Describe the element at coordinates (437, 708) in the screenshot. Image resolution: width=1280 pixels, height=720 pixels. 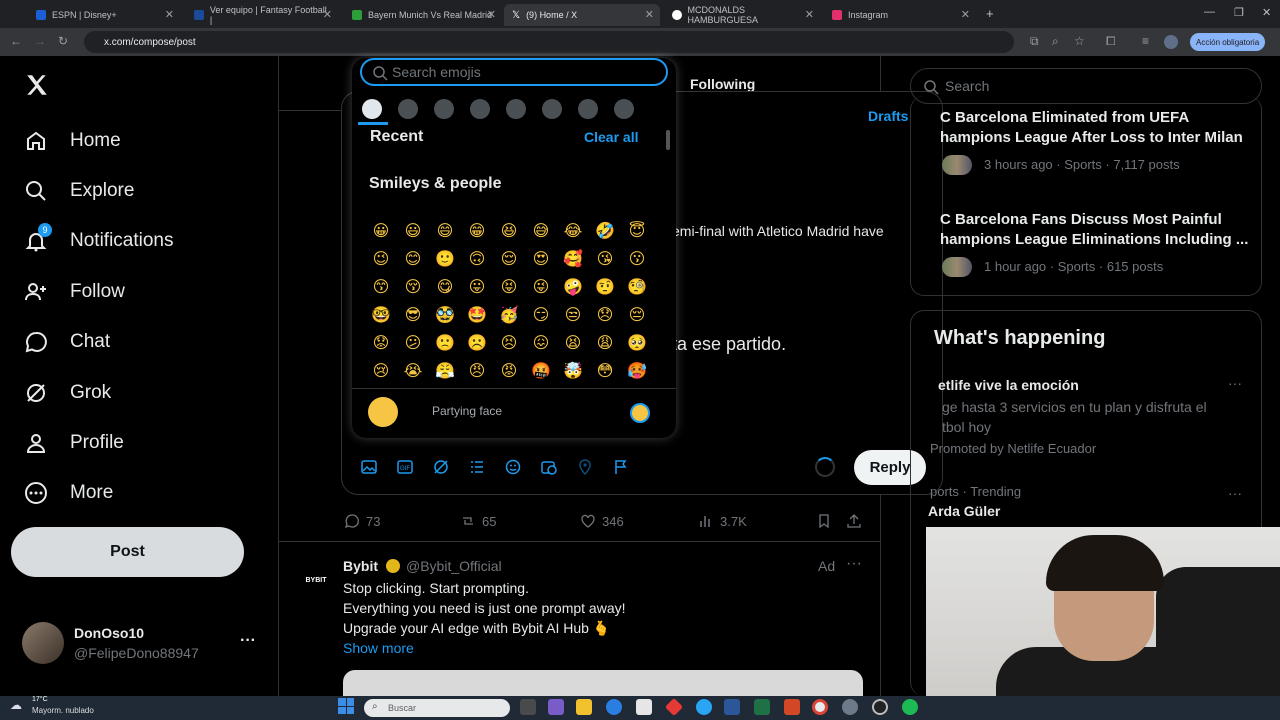
I see `taskbar-search-input: ⌕ Buscar` at that location.